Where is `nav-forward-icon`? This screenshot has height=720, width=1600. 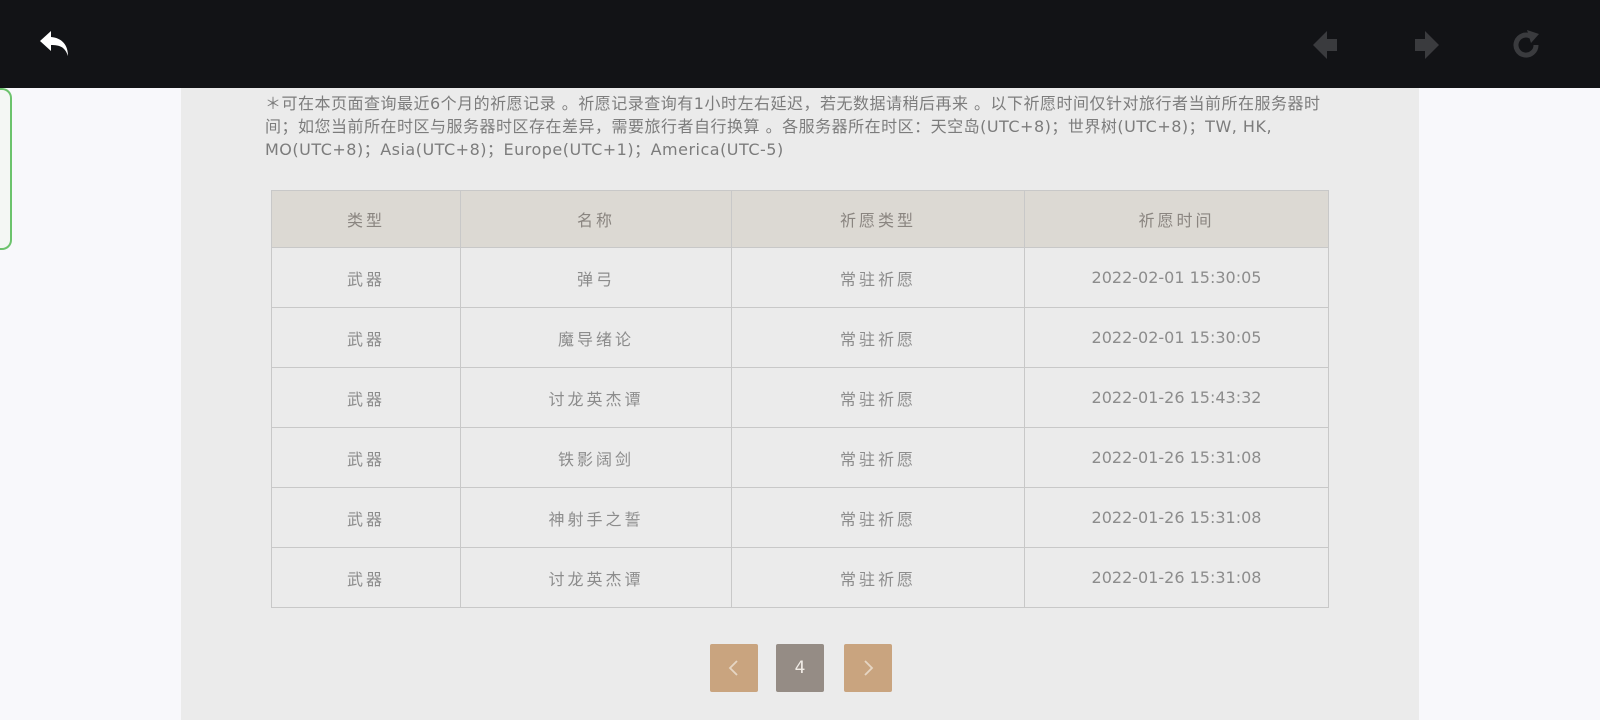 nav-forward-icon is located at coordinates (1425, 45).